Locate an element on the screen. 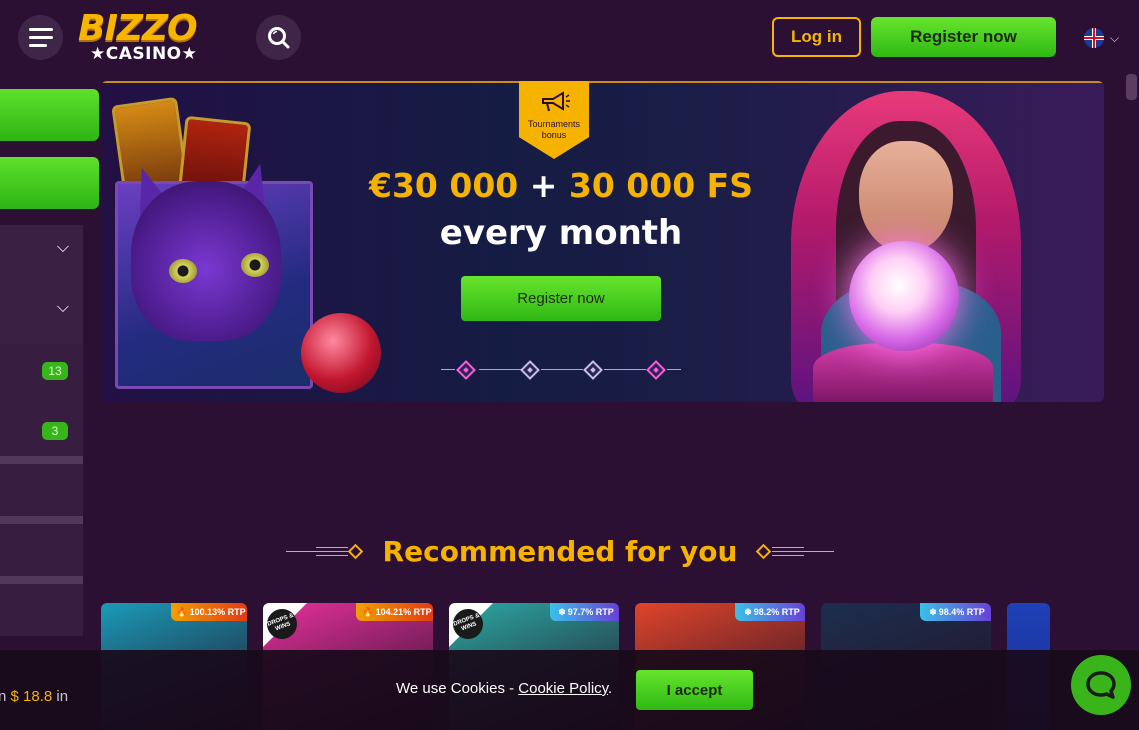 The image size is (1139, 730). search-icon is located at coordinates (279, 38).